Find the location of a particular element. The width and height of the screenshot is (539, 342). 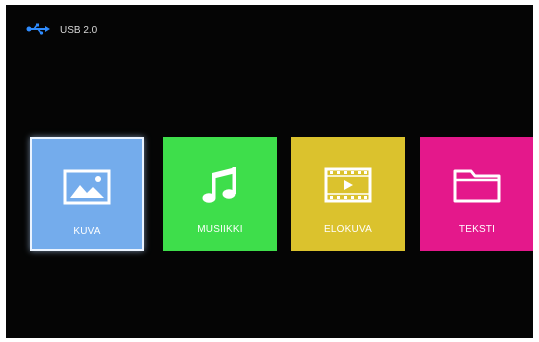

image-icon is located at coordinates (87, 187).